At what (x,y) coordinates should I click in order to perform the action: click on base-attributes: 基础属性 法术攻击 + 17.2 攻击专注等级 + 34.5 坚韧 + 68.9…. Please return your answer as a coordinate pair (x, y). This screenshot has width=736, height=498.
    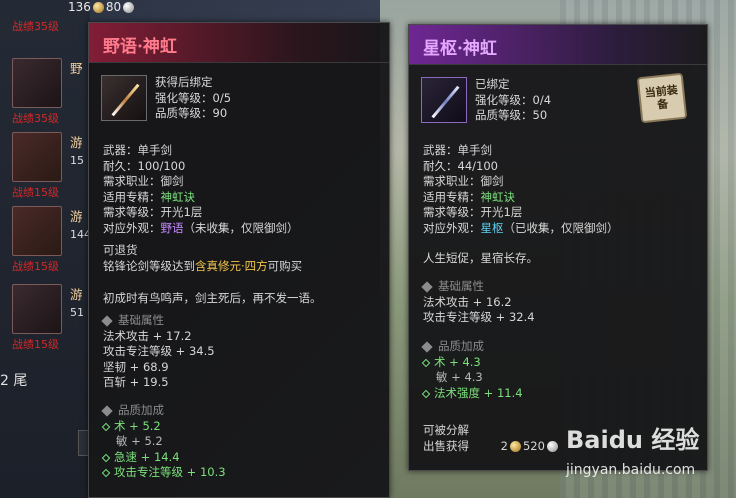
    Looking at the image, I should click on (158, 351).